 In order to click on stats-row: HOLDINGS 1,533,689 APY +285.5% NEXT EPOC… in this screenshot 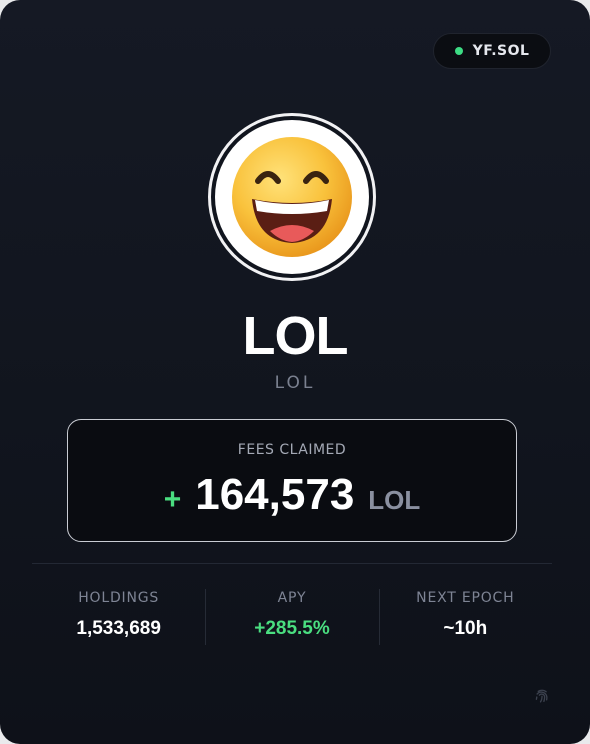, I will do `click(292, 617)`.